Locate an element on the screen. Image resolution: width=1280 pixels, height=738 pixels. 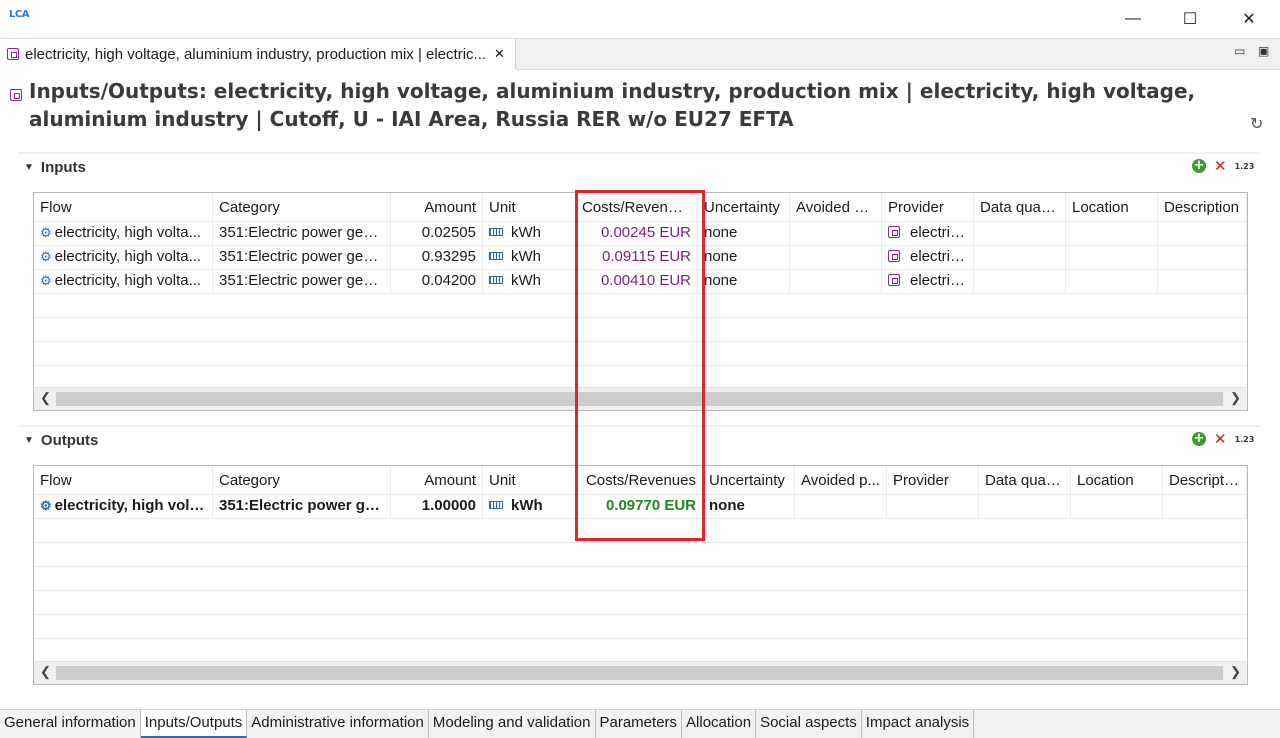
scroll-thumb is located at coordinates (639, 673).